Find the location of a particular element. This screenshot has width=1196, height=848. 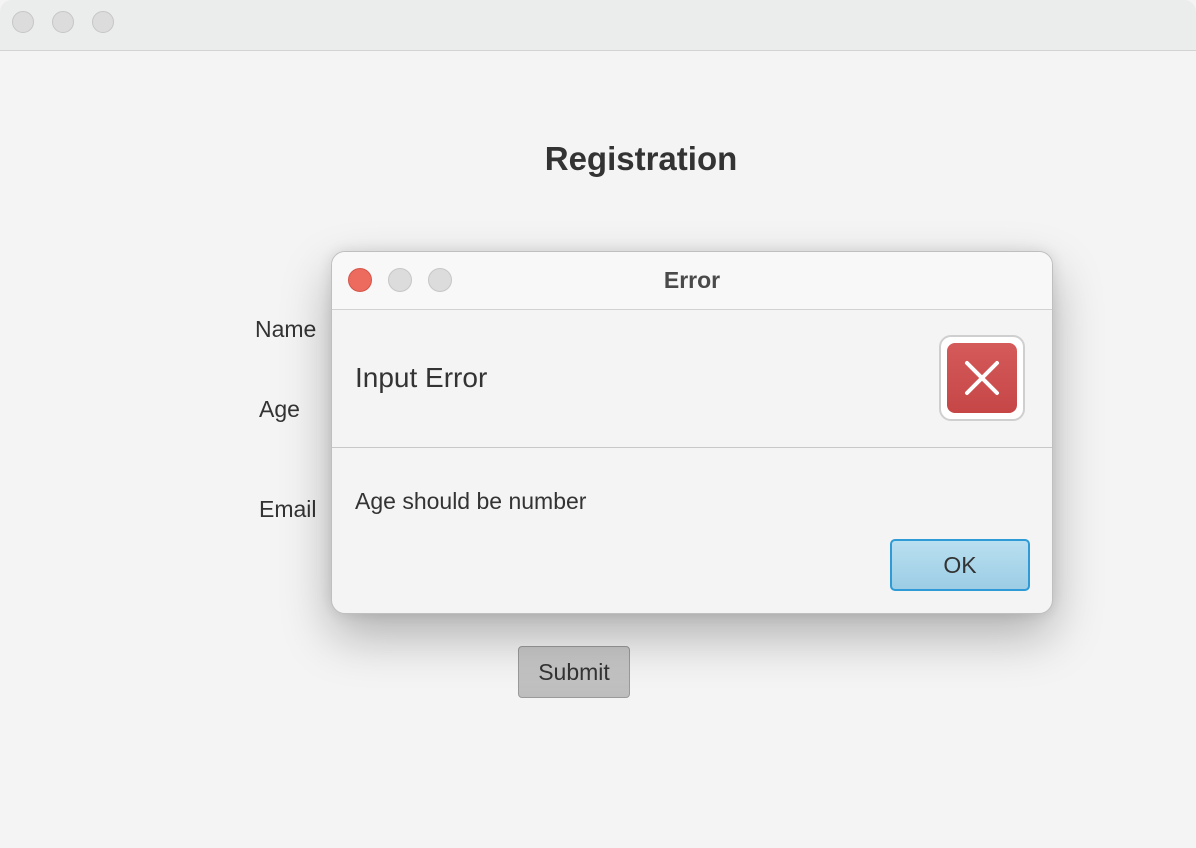

dialog-title: Error is located at coordinates (692, 280).